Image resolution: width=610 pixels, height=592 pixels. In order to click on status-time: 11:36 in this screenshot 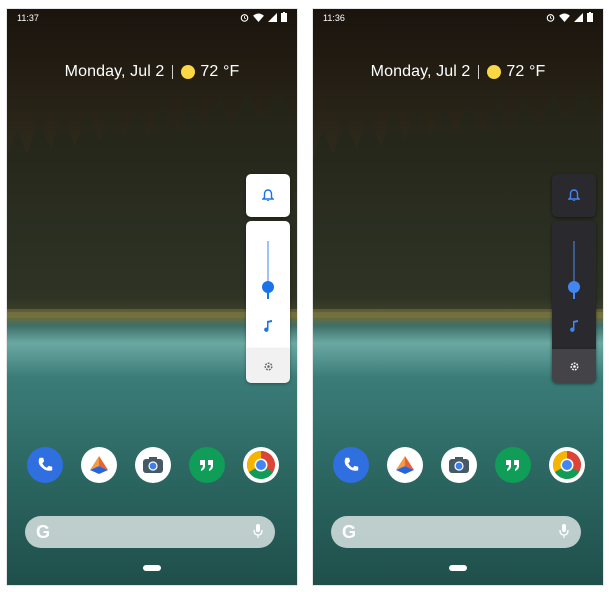, I will do `click(334, 18)`.